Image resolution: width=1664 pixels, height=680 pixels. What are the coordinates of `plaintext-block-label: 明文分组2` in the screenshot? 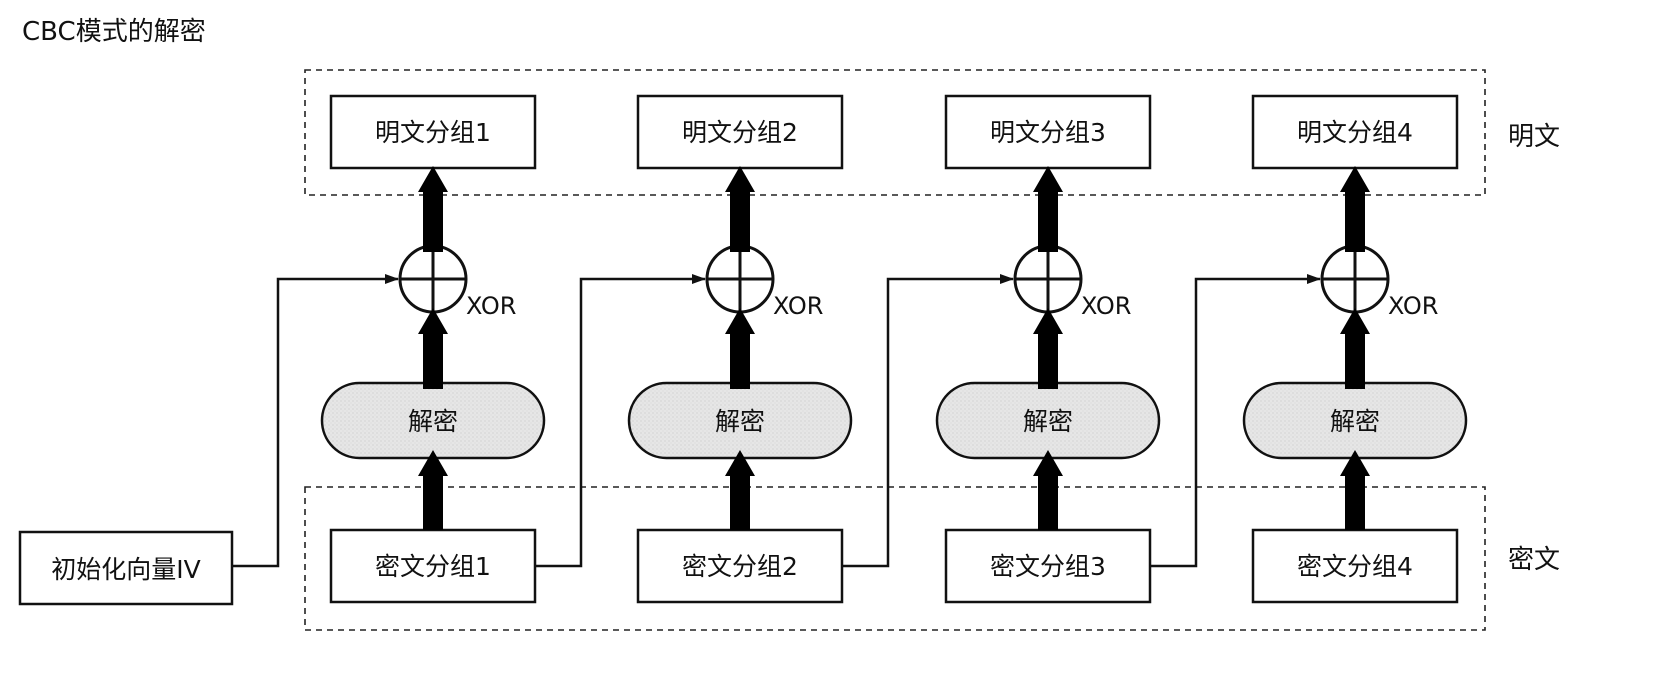 It's located at (740, 132).